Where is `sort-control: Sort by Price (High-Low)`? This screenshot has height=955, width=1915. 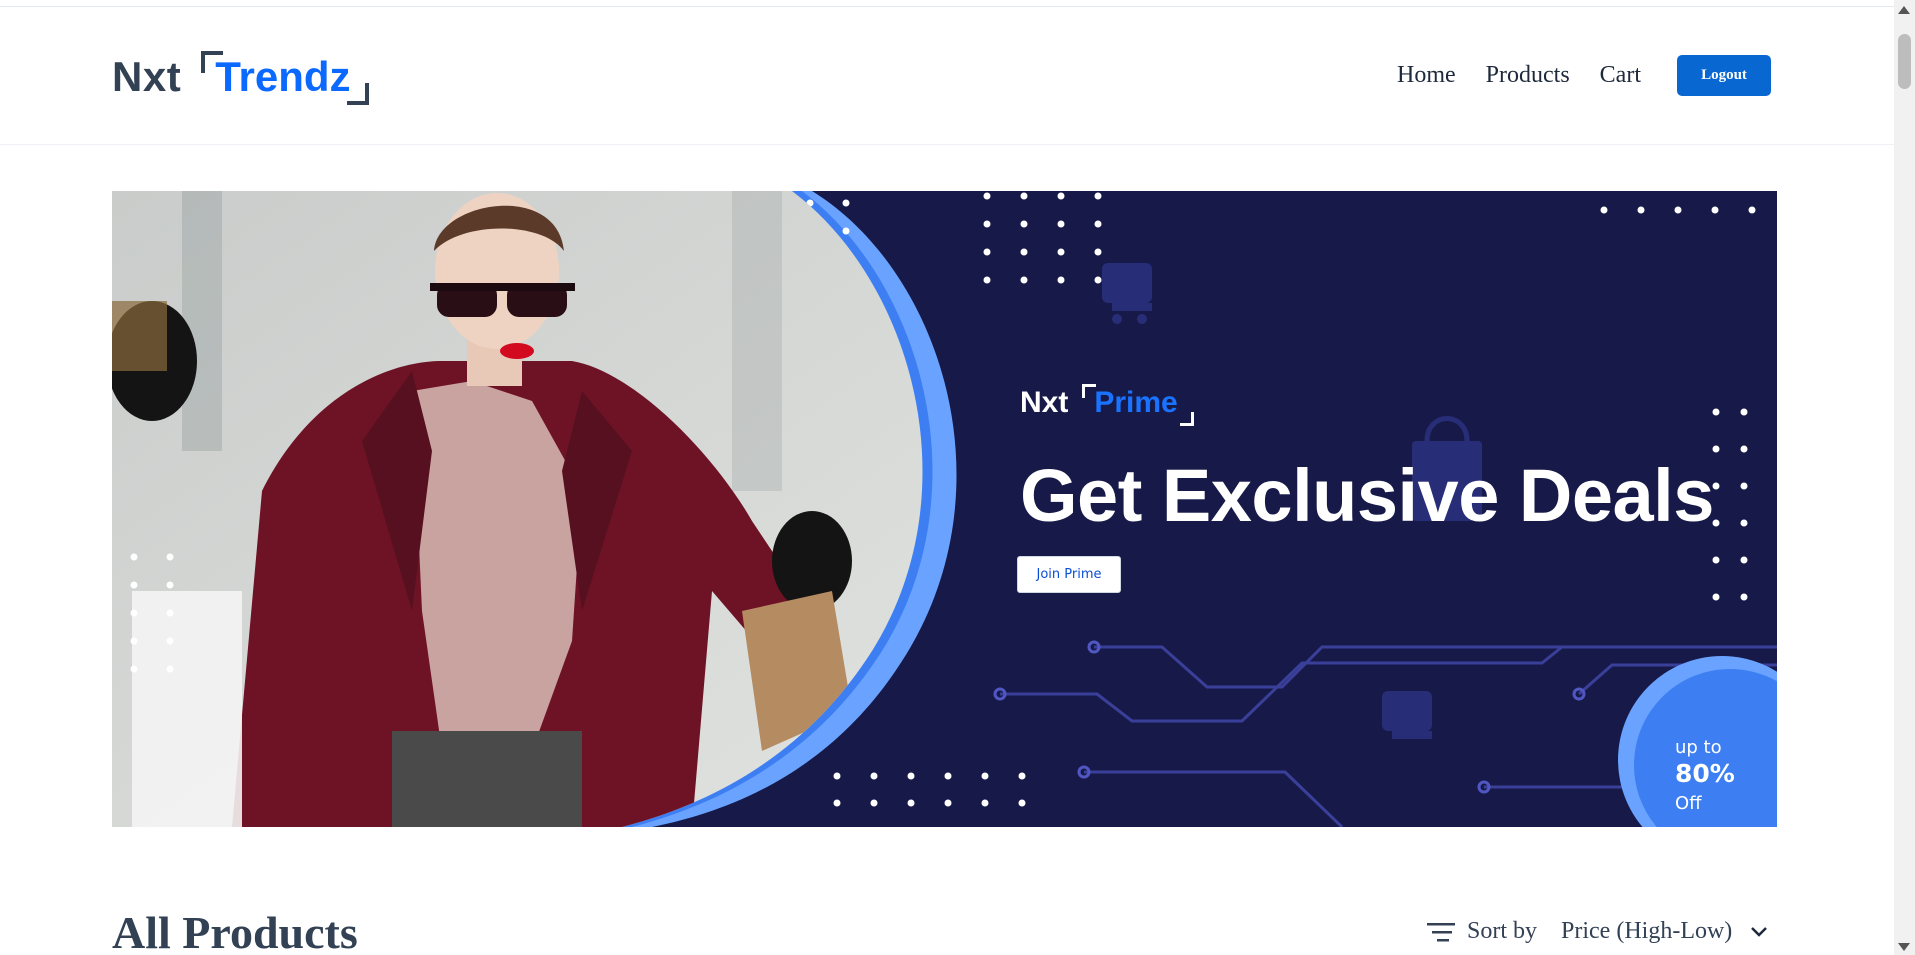 sort-control: Sort by Price (High-Low) is located at coordinates (1597, 931).